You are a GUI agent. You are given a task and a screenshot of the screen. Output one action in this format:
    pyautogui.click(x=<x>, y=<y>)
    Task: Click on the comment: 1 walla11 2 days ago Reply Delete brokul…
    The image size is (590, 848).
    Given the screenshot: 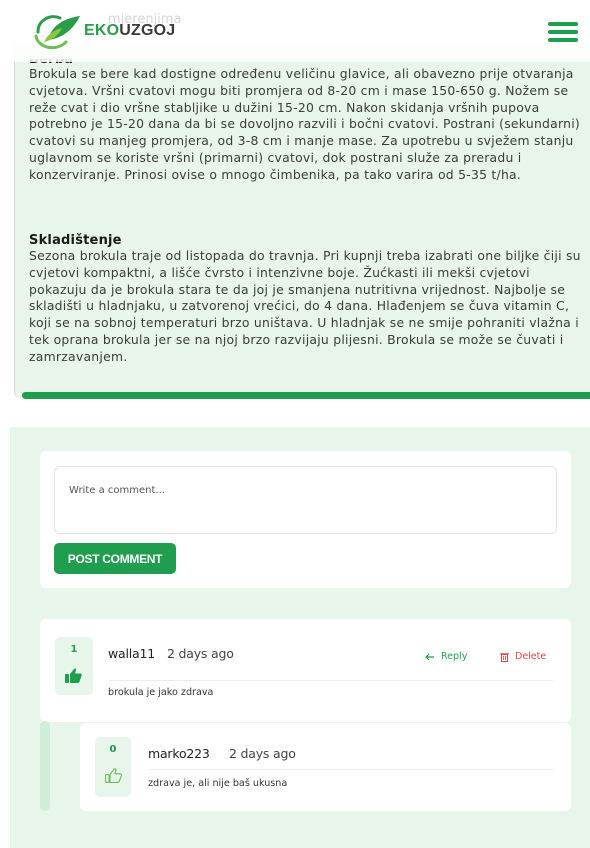 What is the action you would take?
    pyautogui.click(x=305, y=670)
    